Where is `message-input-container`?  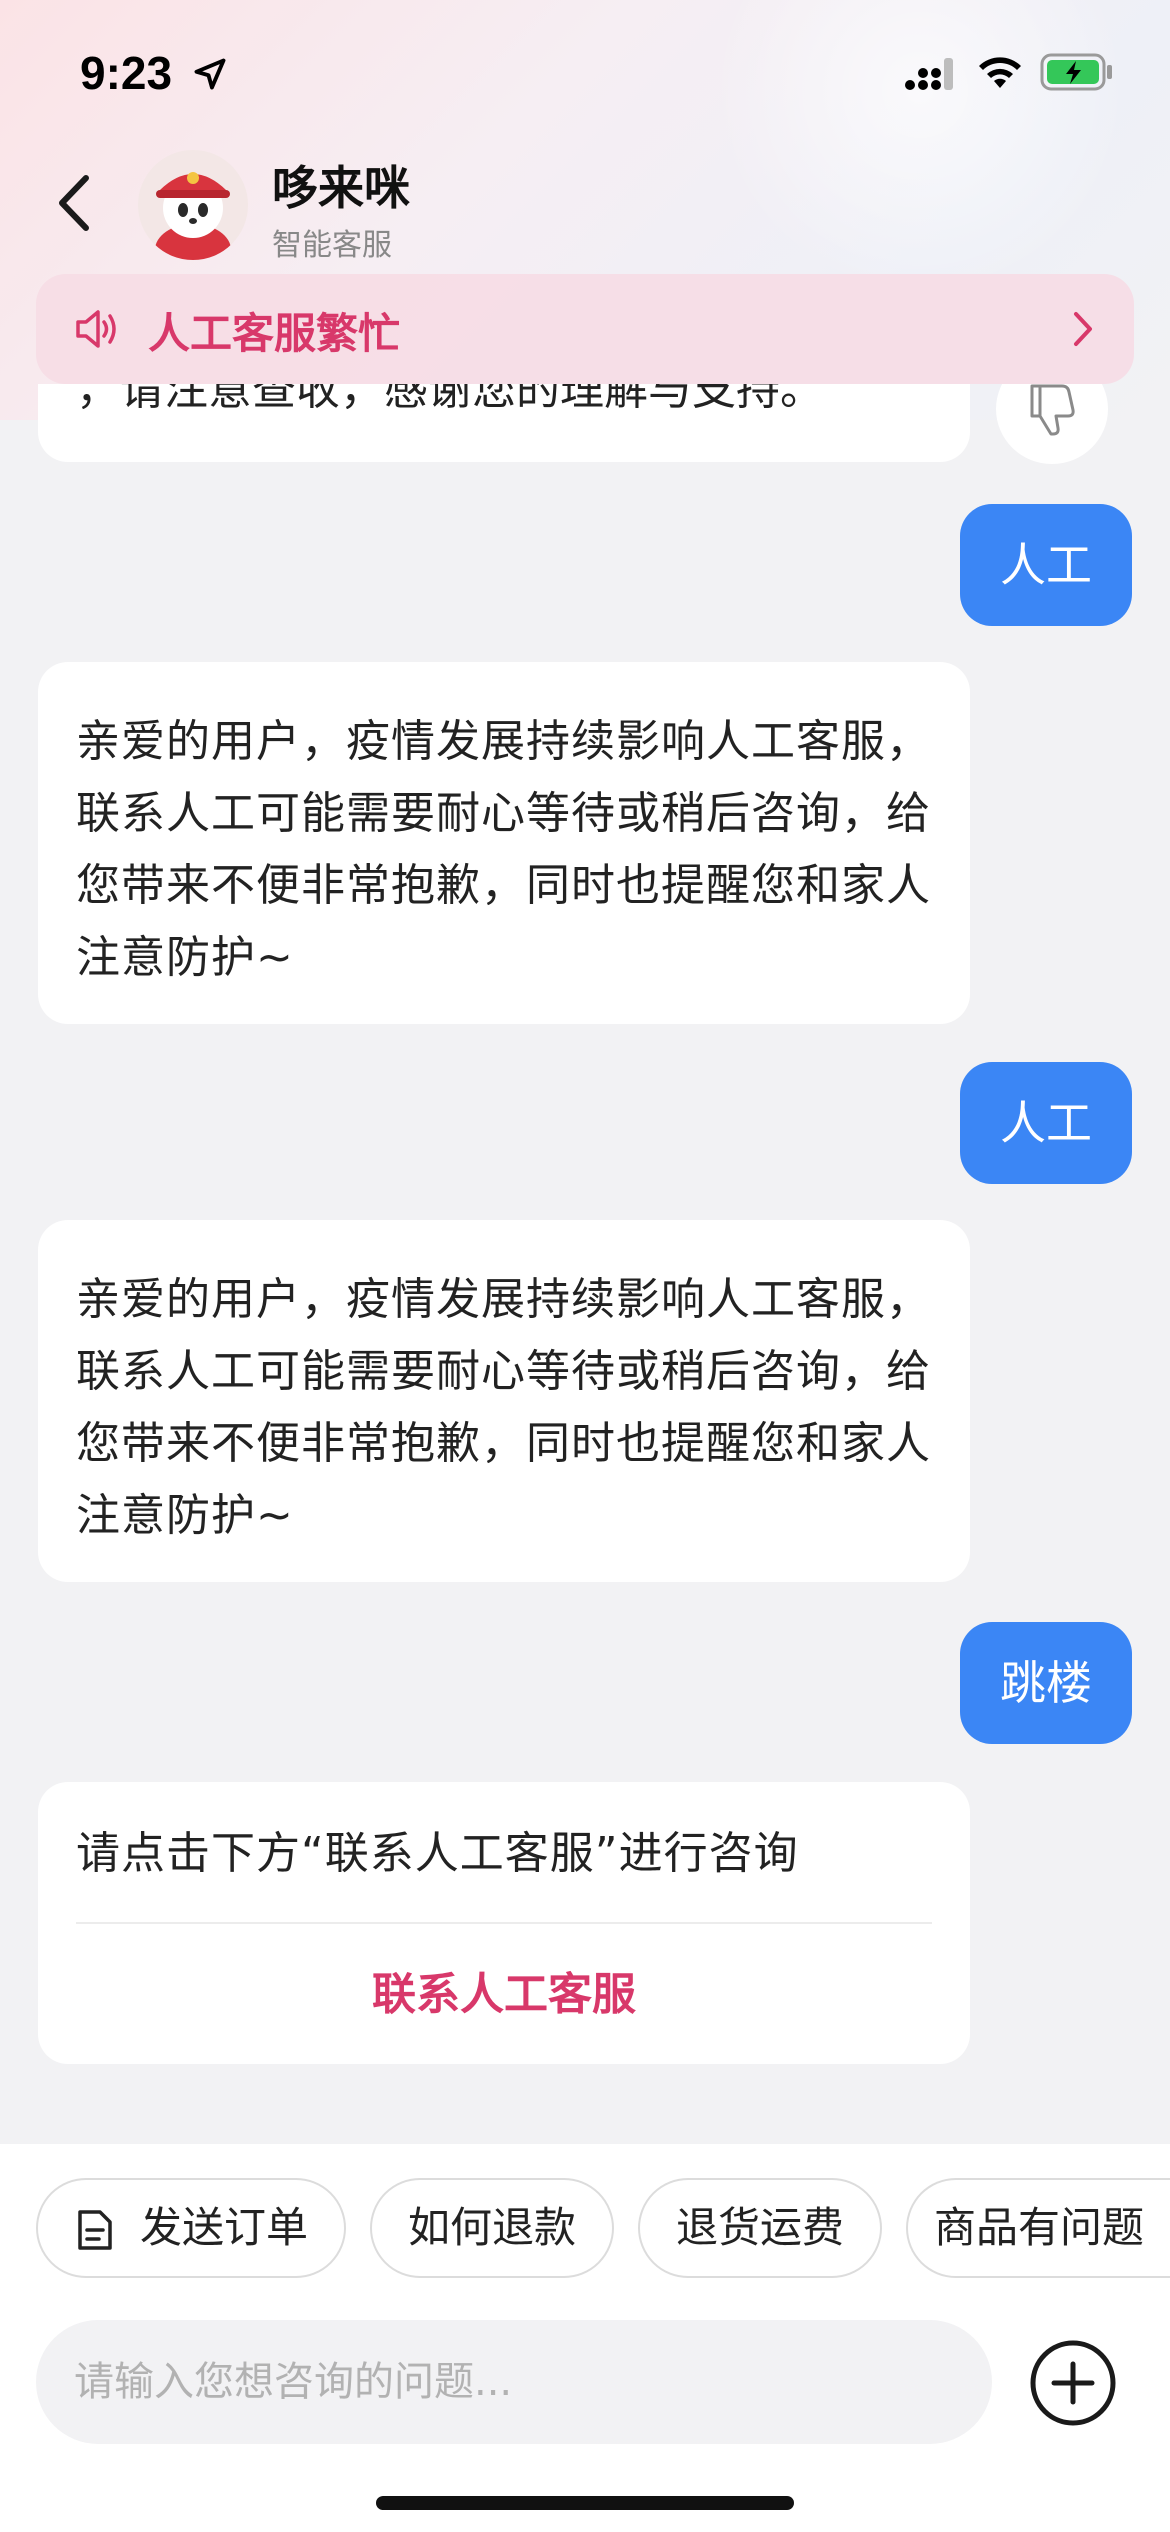 message-input-container is located at coordinates (514, 2382).